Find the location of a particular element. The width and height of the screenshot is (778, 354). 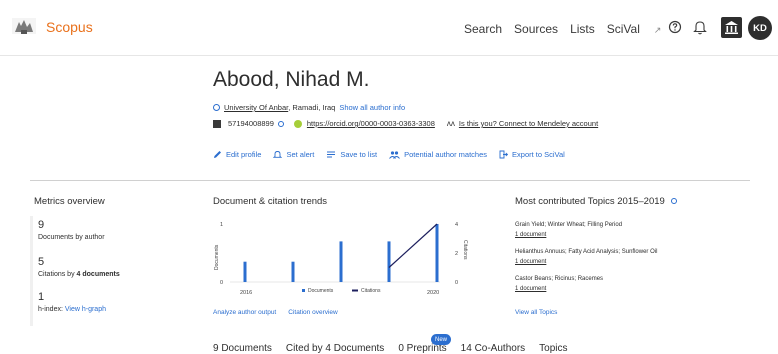

affiliation-location: , Ramadi, Iraq is located at coordinates (312, 107).